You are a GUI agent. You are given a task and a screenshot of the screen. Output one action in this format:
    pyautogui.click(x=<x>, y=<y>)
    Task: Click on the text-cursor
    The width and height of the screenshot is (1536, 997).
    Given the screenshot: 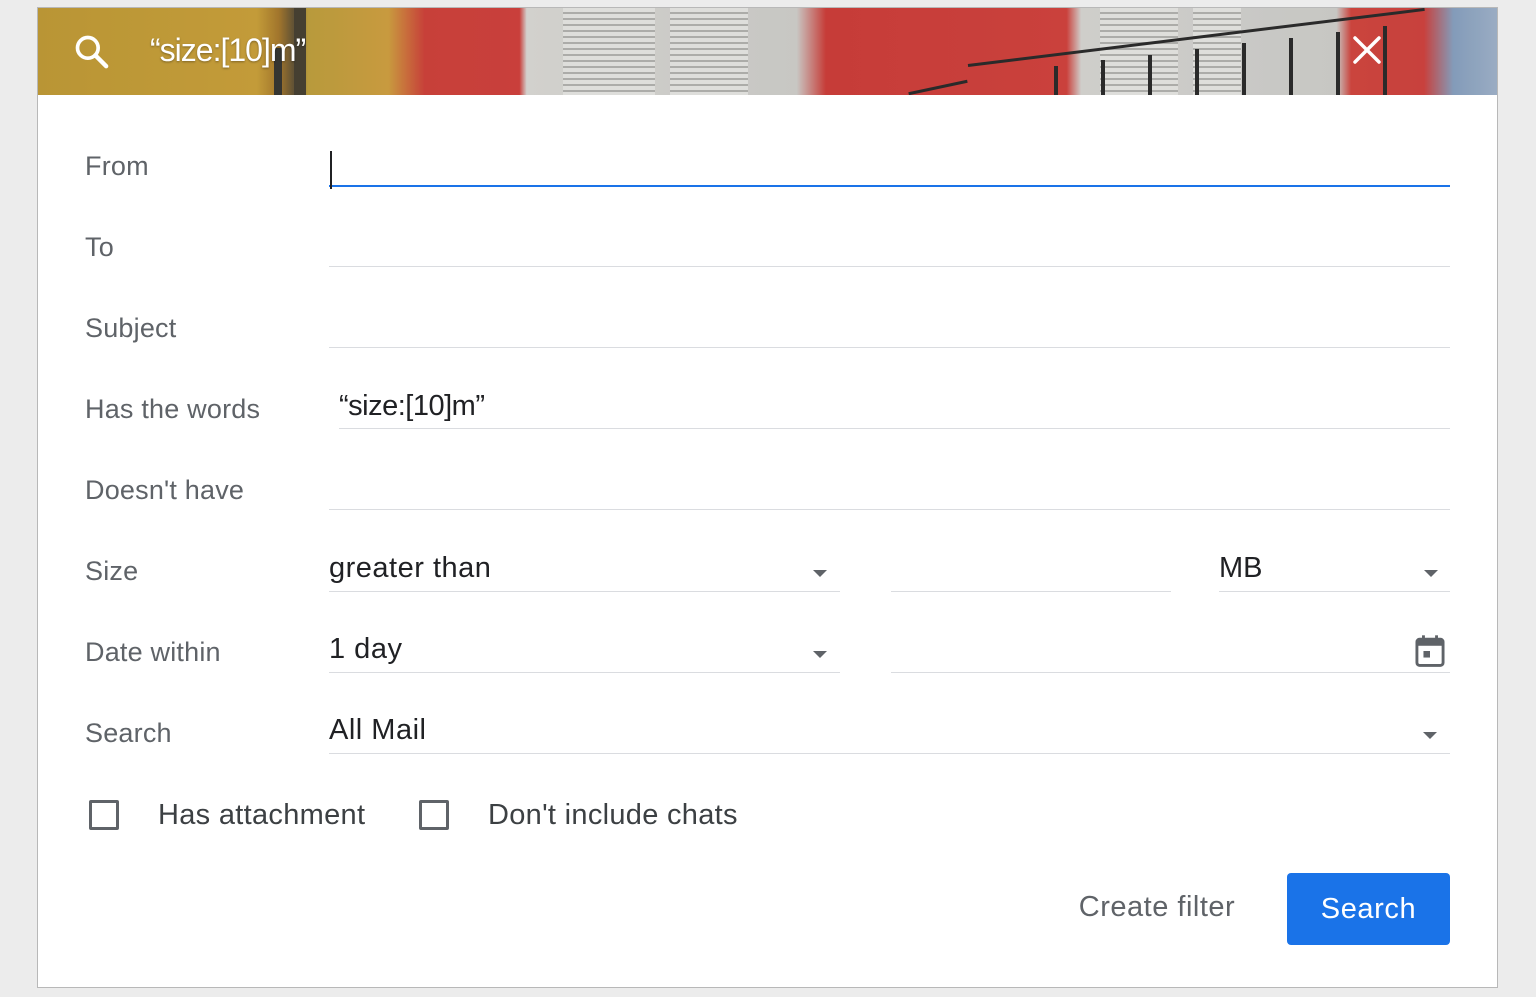 What is the action you would take?
    pyautogui.click(x=331, y=170)
    